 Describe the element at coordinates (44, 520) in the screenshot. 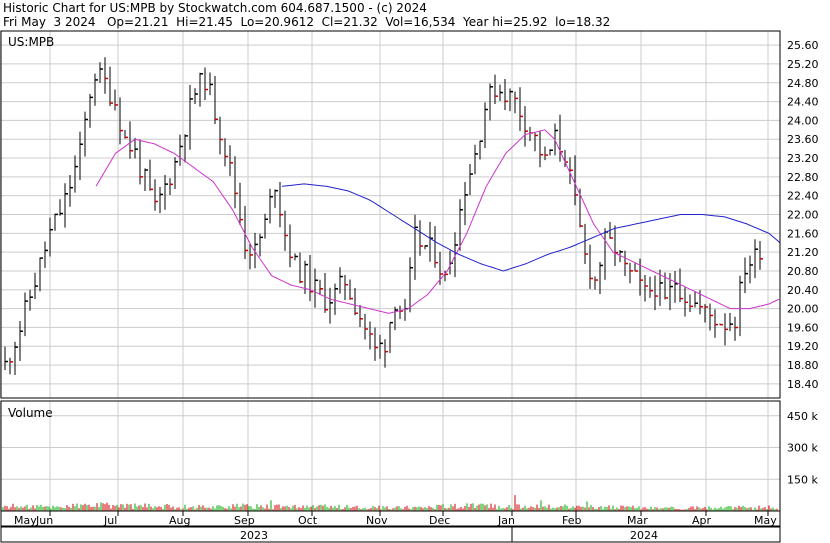

I see `month-tick-label: Jun` at that location.